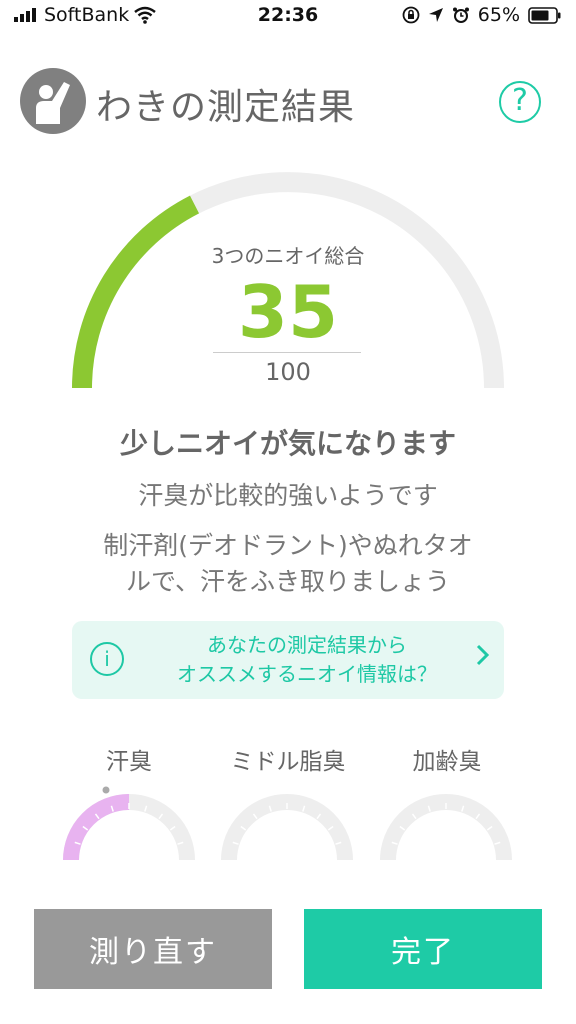 This screenshot has height=1024, width=576. I want to click on recommendation-info-button: i あなたの測定結果から オススメするニオイ情報は？, so click(288, 660).